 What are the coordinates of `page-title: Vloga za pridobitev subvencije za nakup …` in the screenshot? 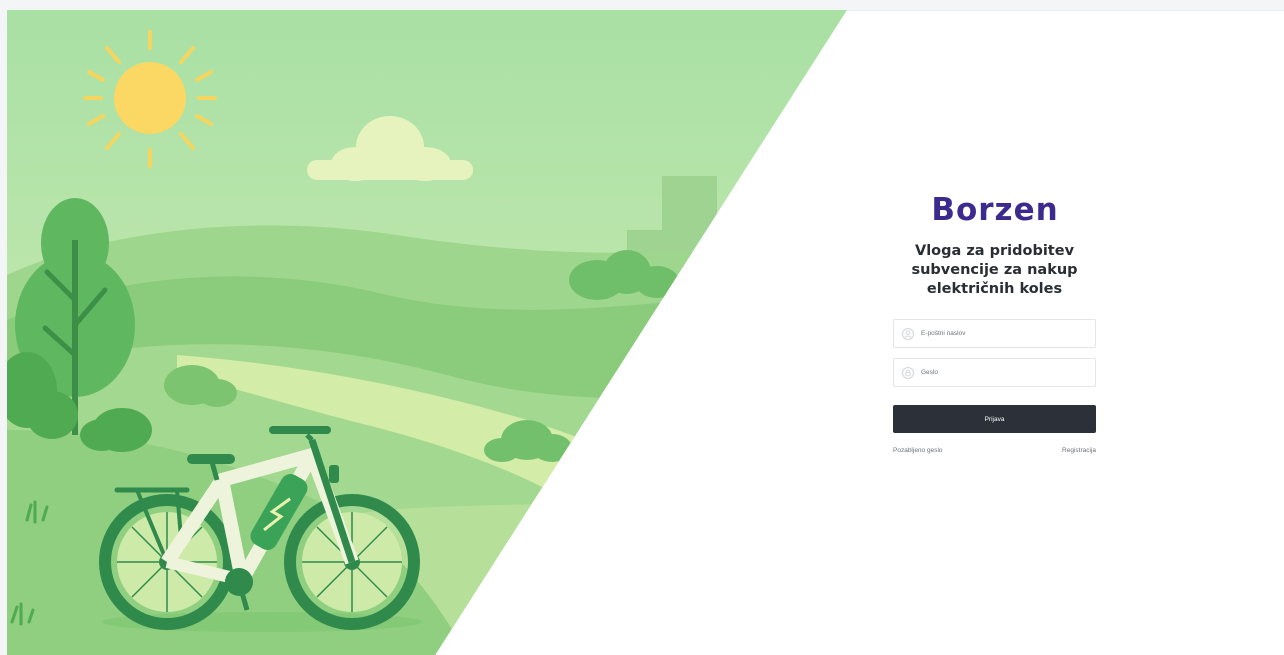 It's located at (994, 270).